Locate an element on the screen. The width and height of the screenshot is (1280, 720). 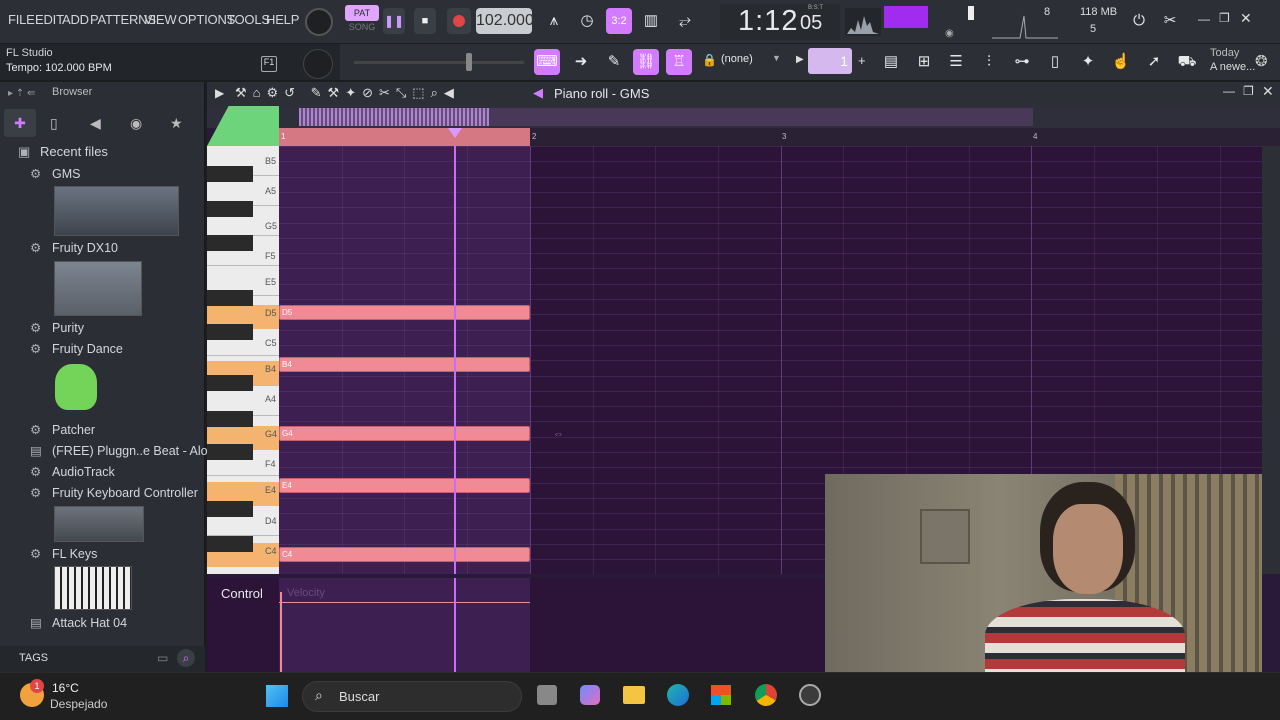
control-label: Control is located at coordinates (242, 593).